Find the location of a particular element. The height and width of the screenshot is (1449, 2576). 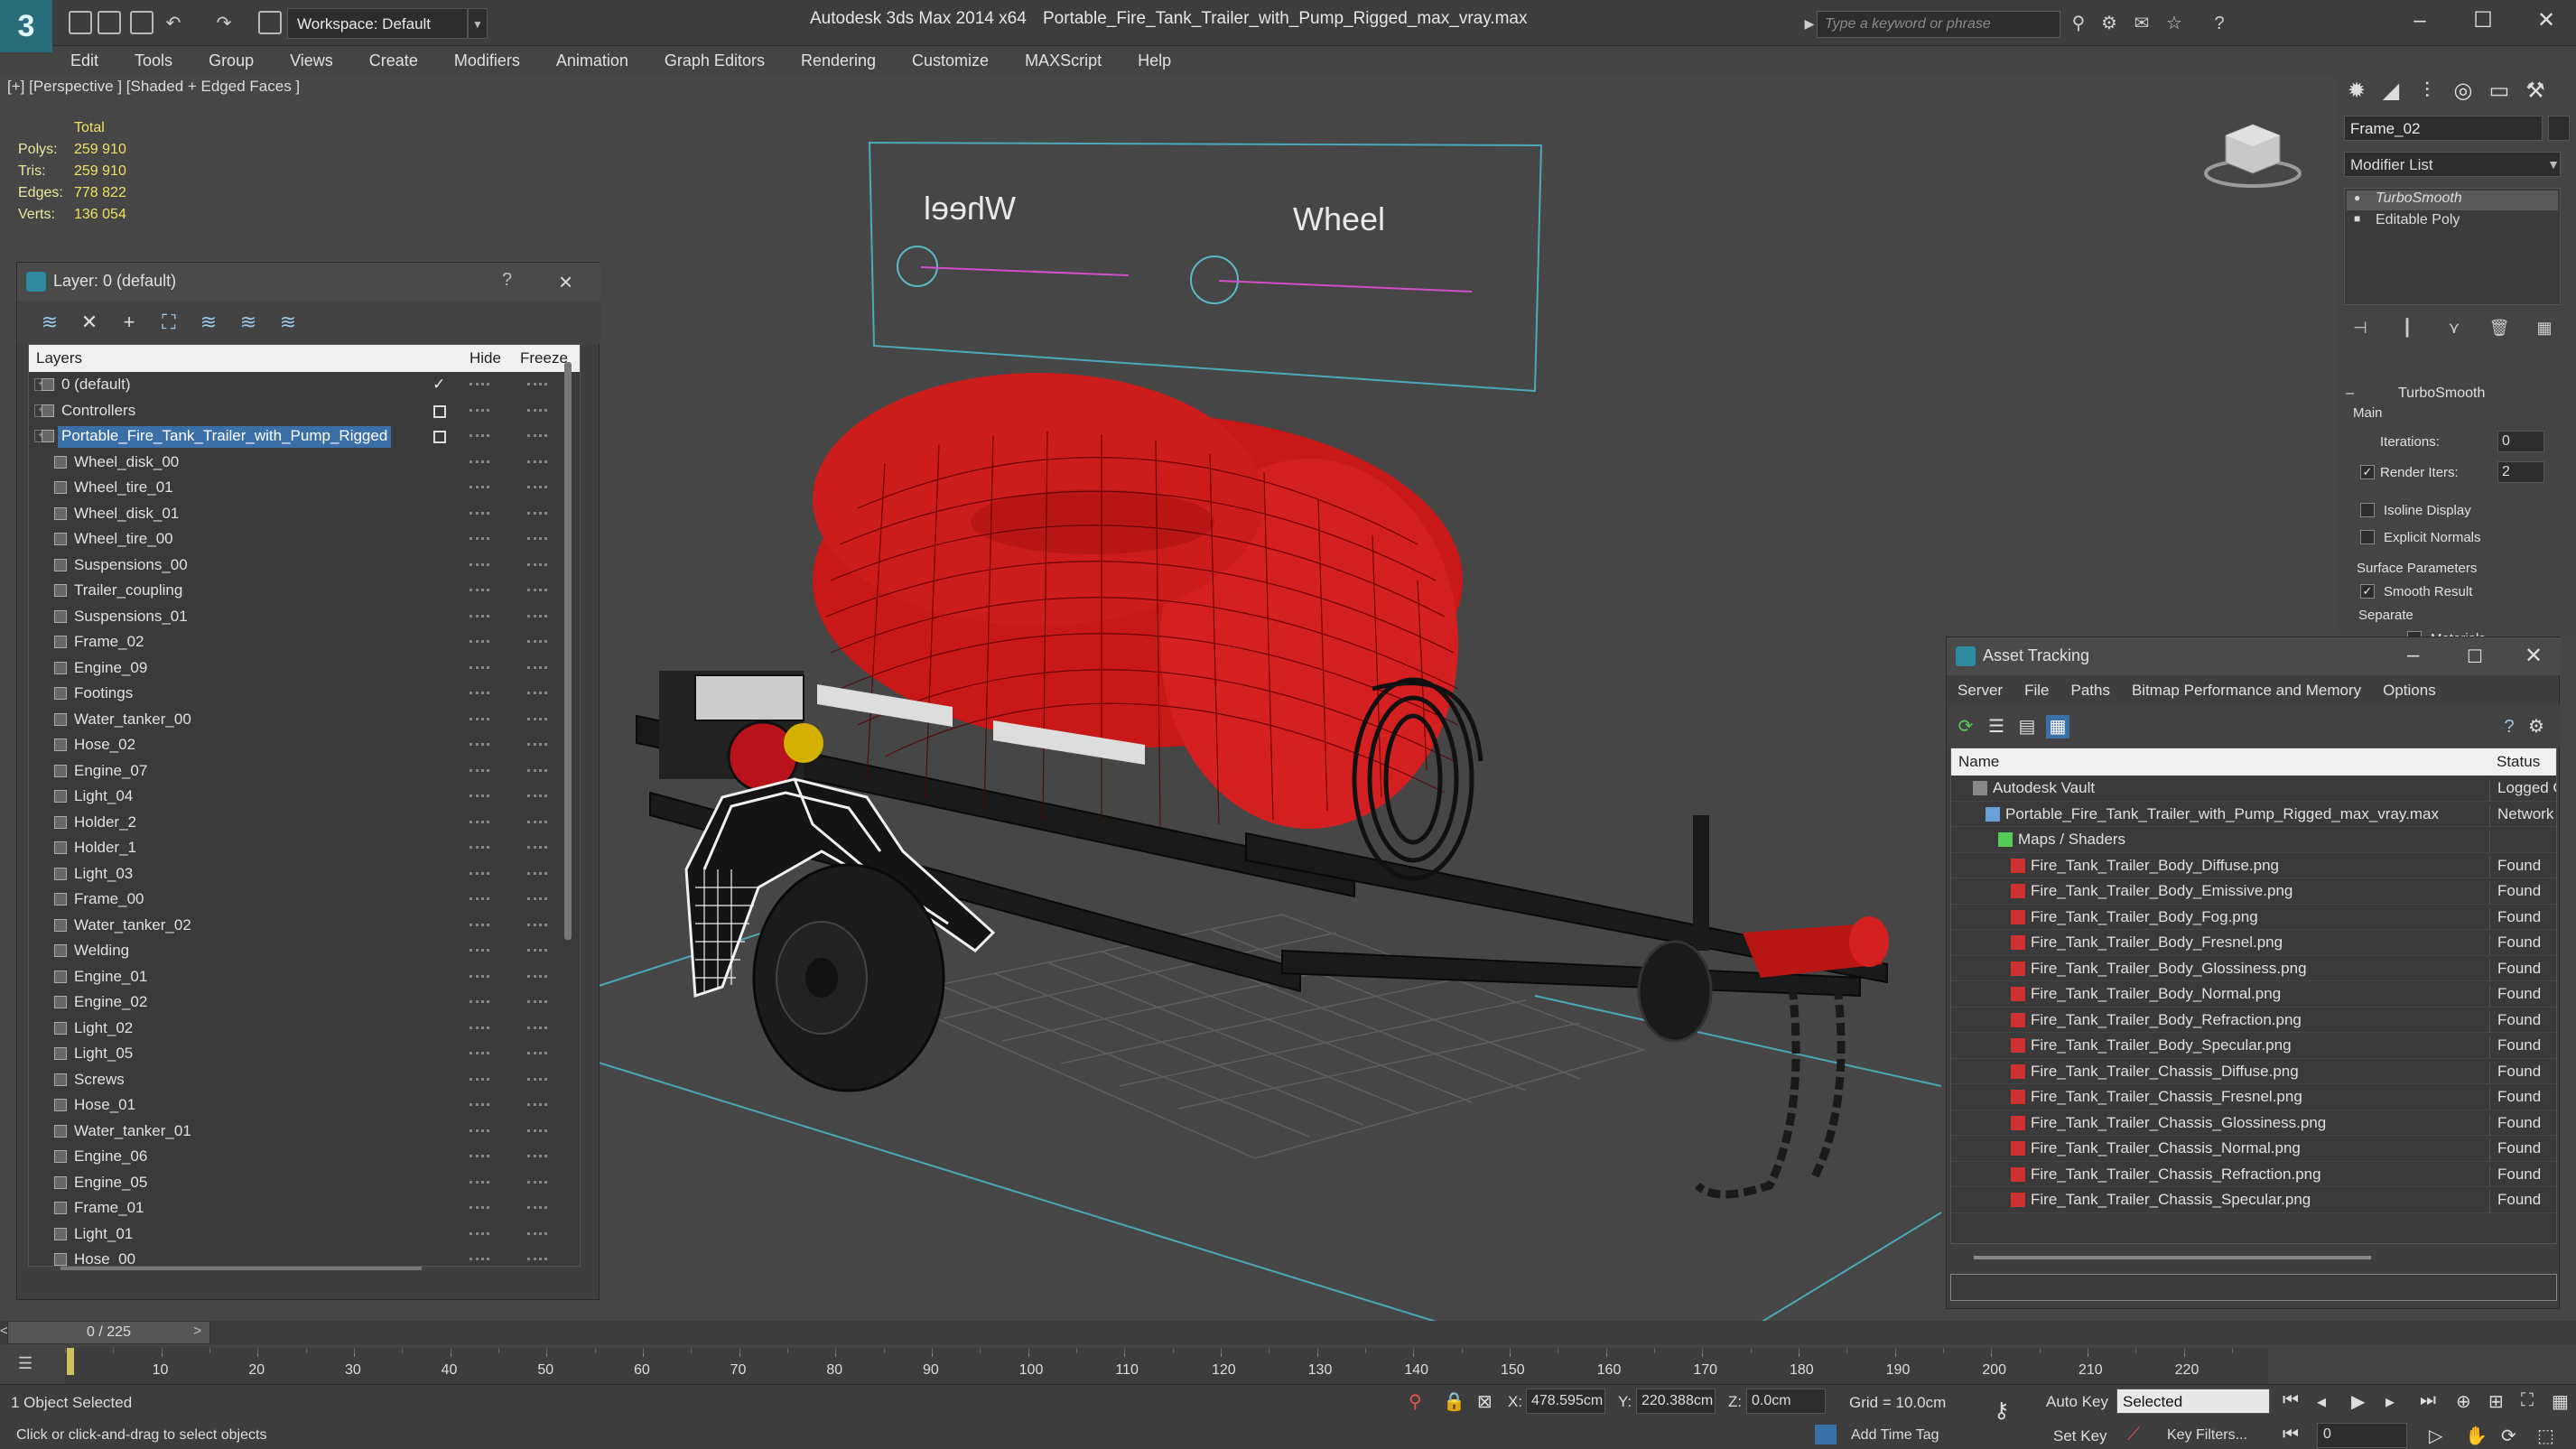

rollout-title: TurboSmooth is located at coordinates (2441, 393).